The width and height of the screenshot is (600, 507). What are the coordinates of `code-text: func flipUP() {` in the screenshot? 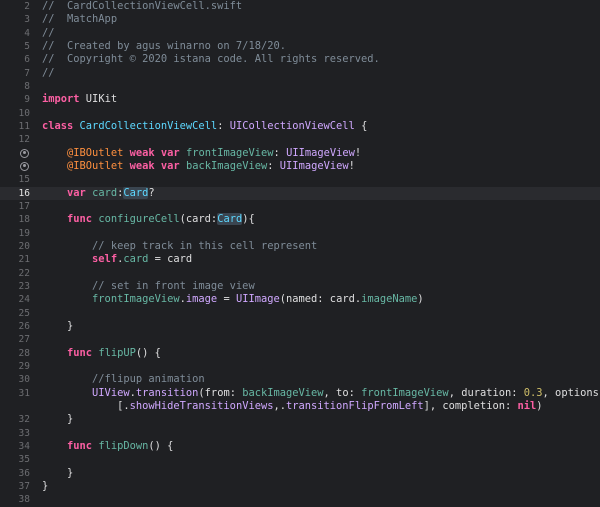 It's located at (101, 353).